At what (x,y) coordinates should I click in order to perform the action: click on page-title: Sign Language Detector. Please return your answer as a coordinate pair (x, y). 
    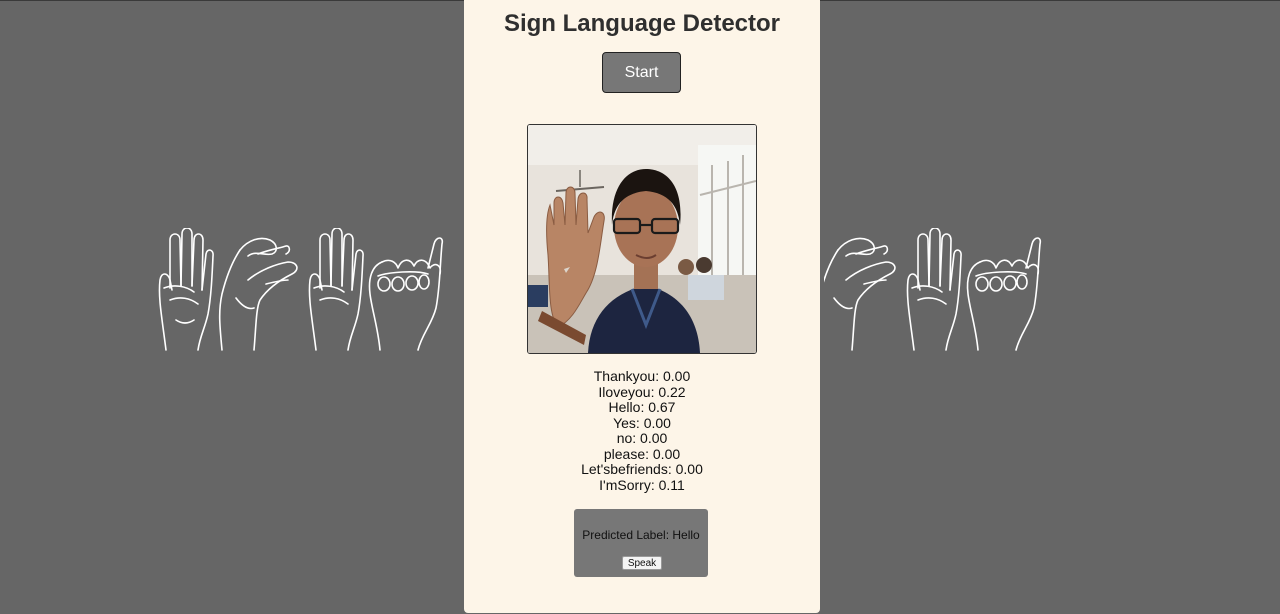
    Looking at the image, I should click on (642, 23).